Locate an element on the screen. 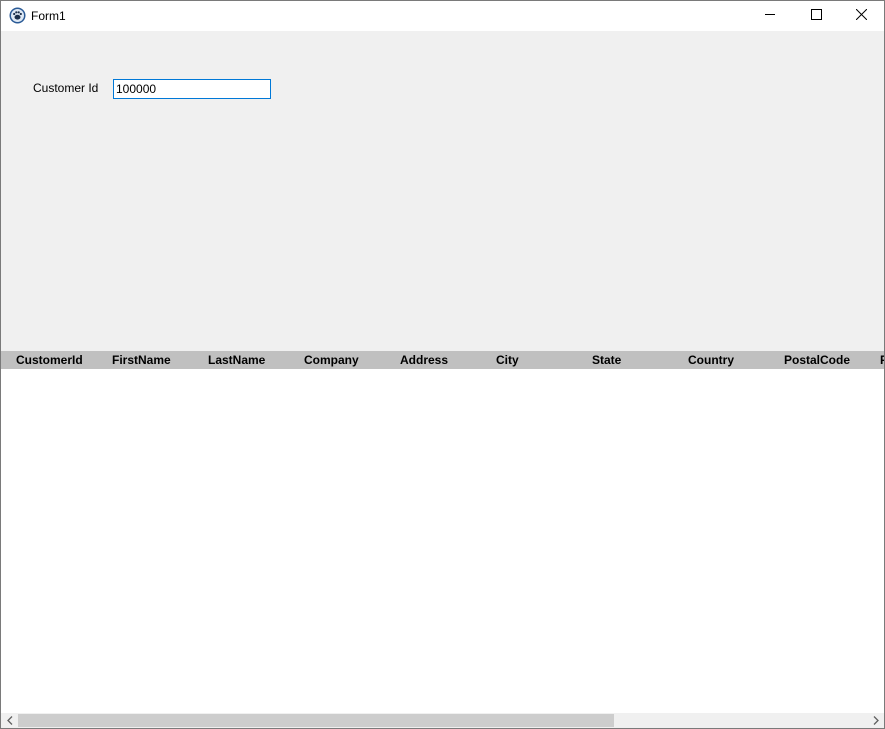 The image size is (885, 729). column-header: FirstName is located at coordinates (145, 360).